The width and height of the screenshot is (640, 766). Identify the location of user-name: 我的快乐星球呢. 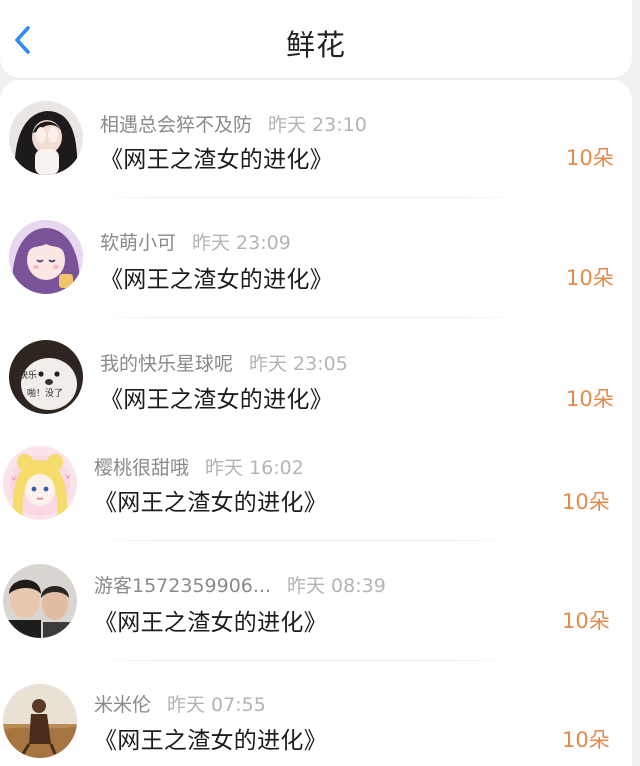
(166, 364).